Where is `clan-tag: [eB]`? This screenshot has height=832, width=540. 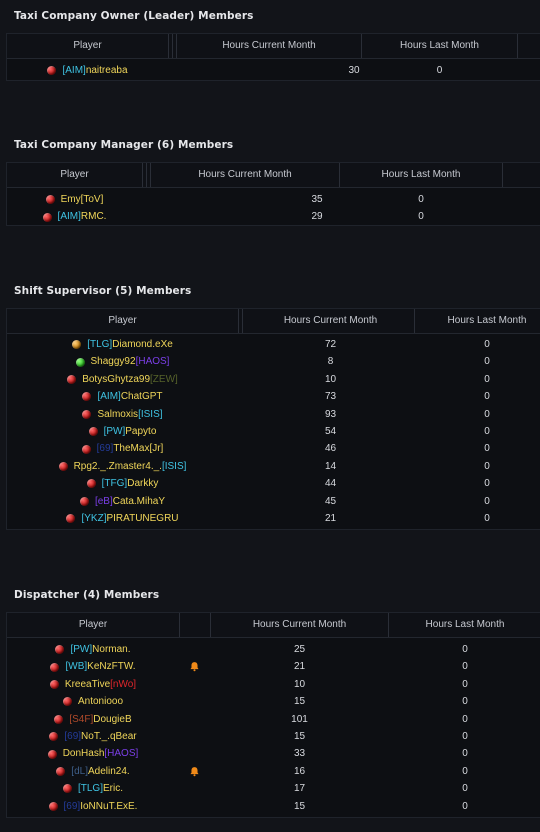
clan-tag: [eB] is located at coordinates (103, 501).